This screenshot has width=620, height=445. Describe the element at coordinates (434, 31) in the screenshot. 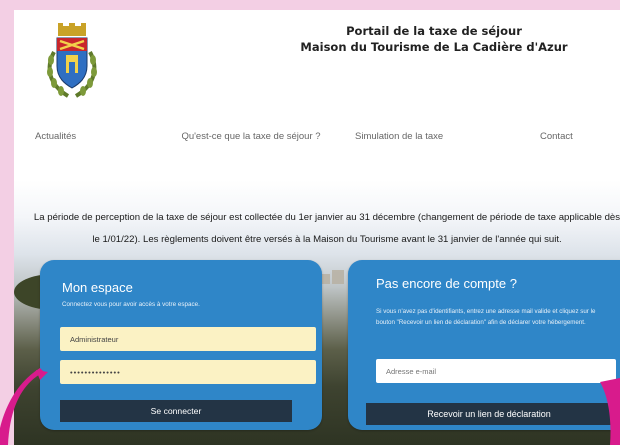

I see `portal-title-line1: Portail de la taxe de séjour` at that location.